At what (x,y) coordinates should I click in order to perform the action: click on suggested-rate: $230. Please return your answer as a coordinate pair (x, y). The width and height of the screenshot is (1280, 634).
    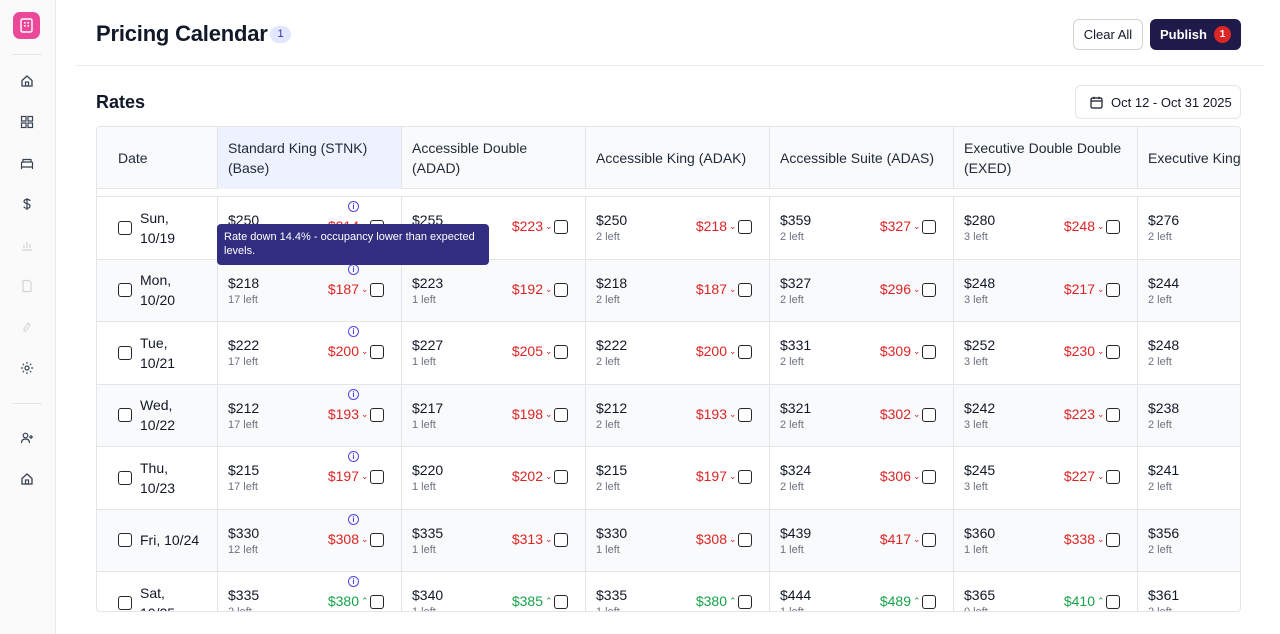
    Looking at the image, I should click on (1079, 351).